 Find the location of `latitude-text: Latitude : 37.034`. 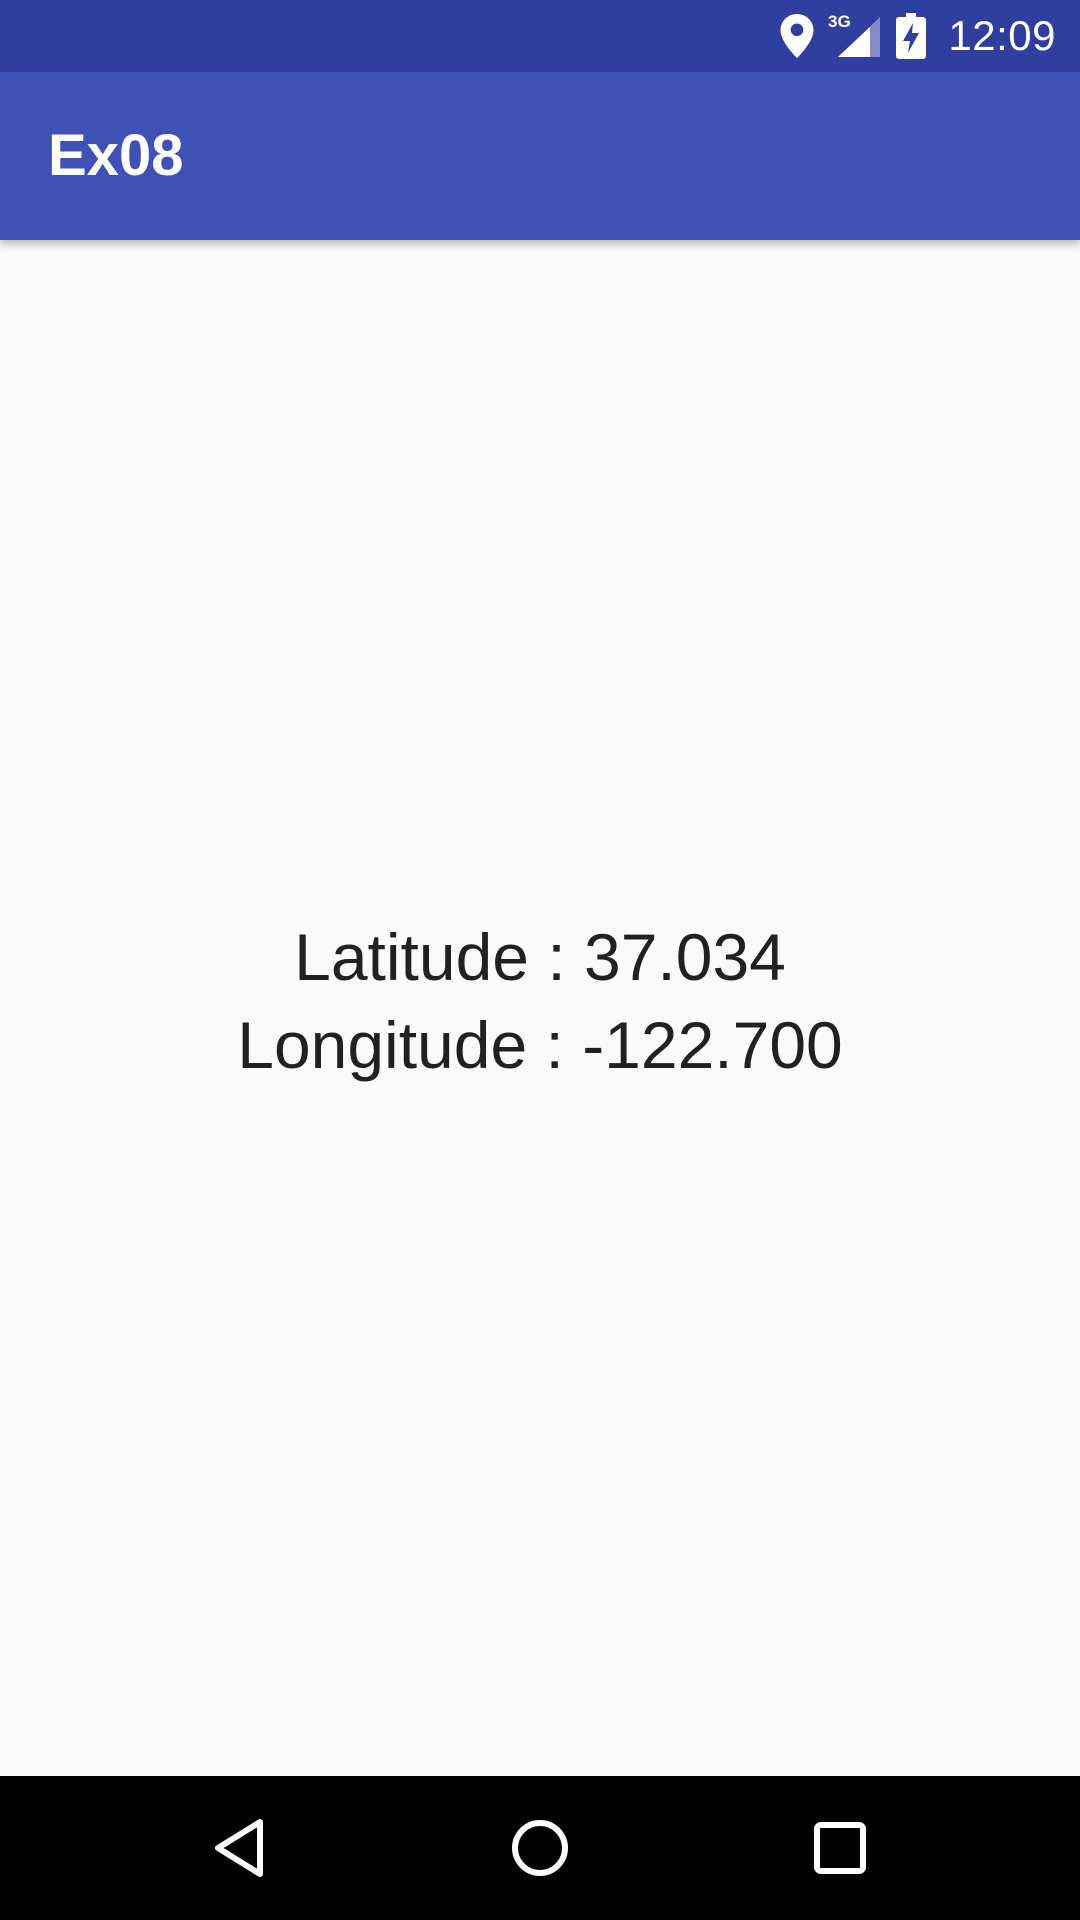

latitude-text: Latitude : 37.034 is located at coordinates (540, 957).